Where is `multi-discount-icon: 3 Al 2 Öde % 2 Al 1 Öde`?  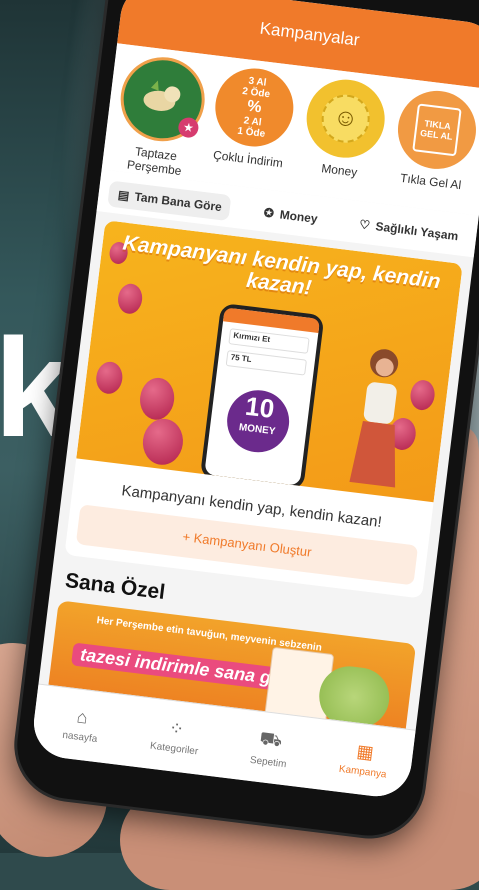 multi-discount-icon: 3 Al 2 Öde % 2 Al 1 Öde is located at coordinates (254, 107).